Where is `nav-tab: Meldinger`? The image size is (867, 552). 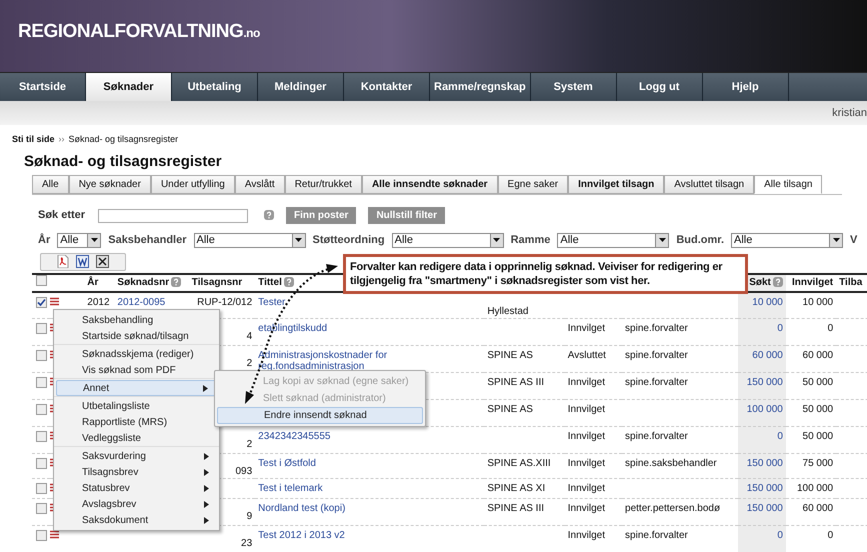 nav-tab: Meldinger is located at coordinates (301, 87).